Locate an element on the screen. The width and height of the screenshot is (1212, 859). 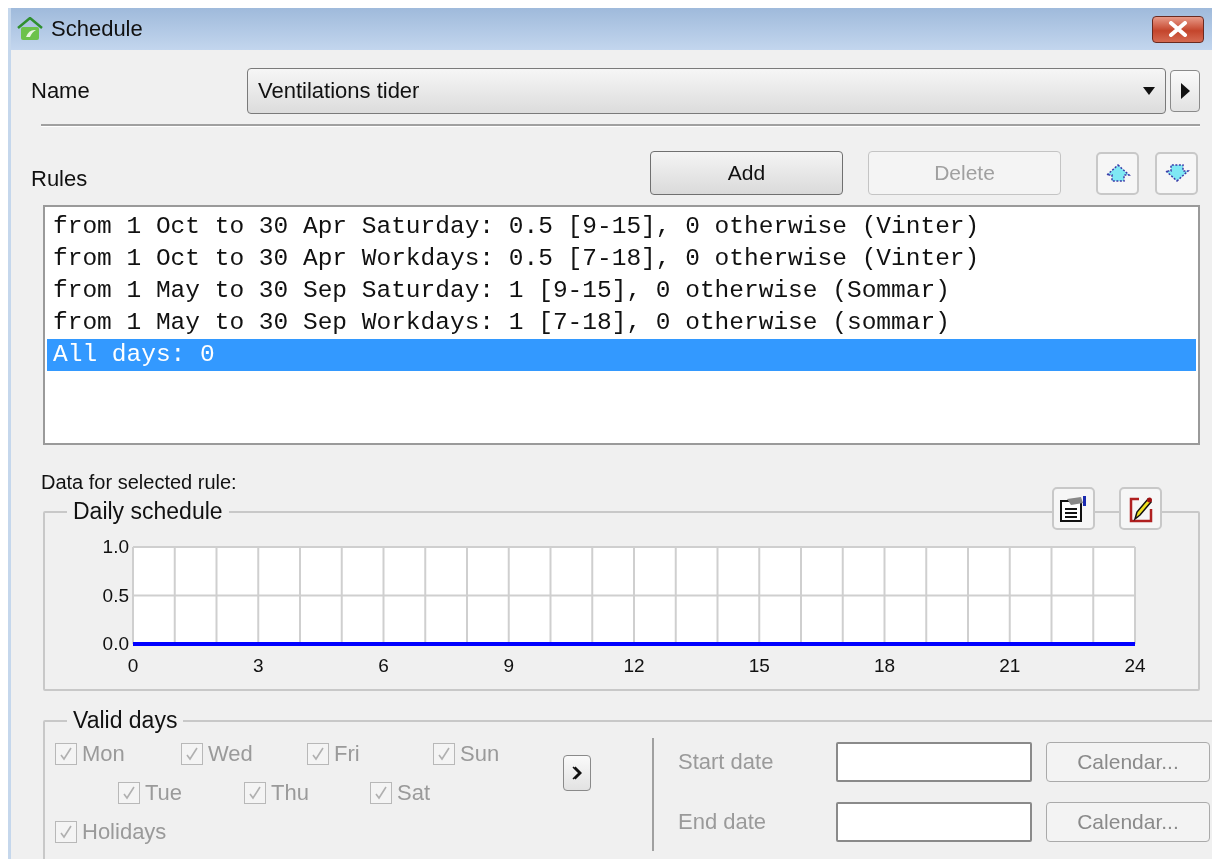
rule-item: from 1 May to 30 Sep Workdays: 1 [7-18], 0 otherwise (sommar) is located at coordinates (621, 323).